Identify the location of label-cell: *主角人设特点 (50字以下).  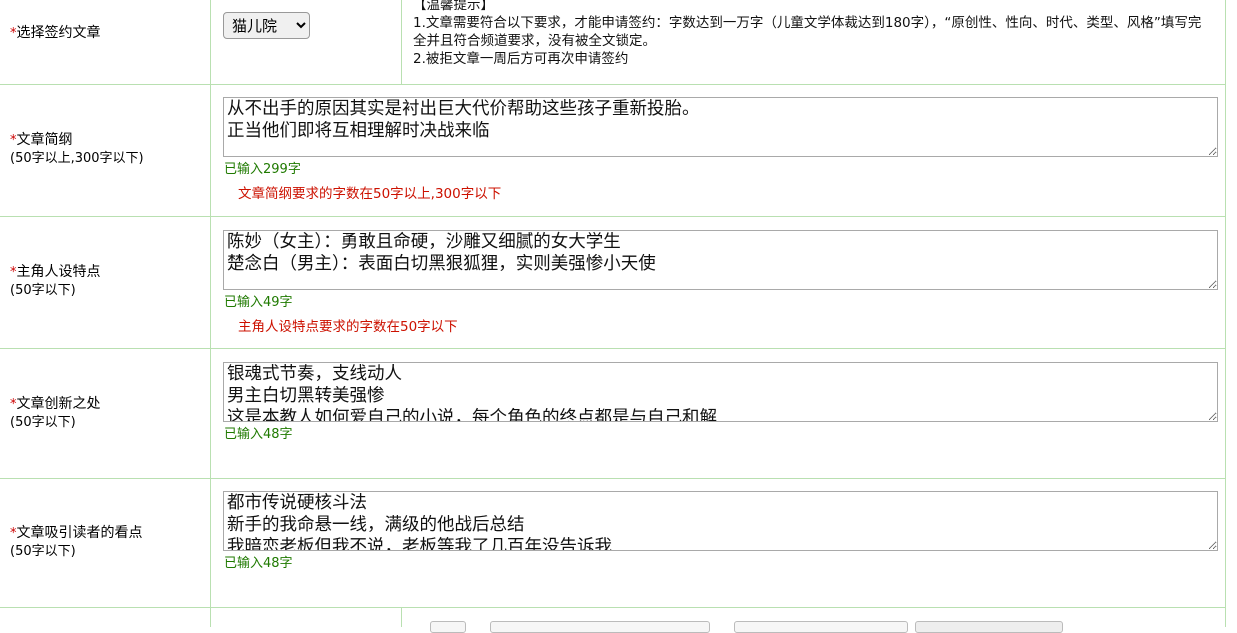
(105, 282).